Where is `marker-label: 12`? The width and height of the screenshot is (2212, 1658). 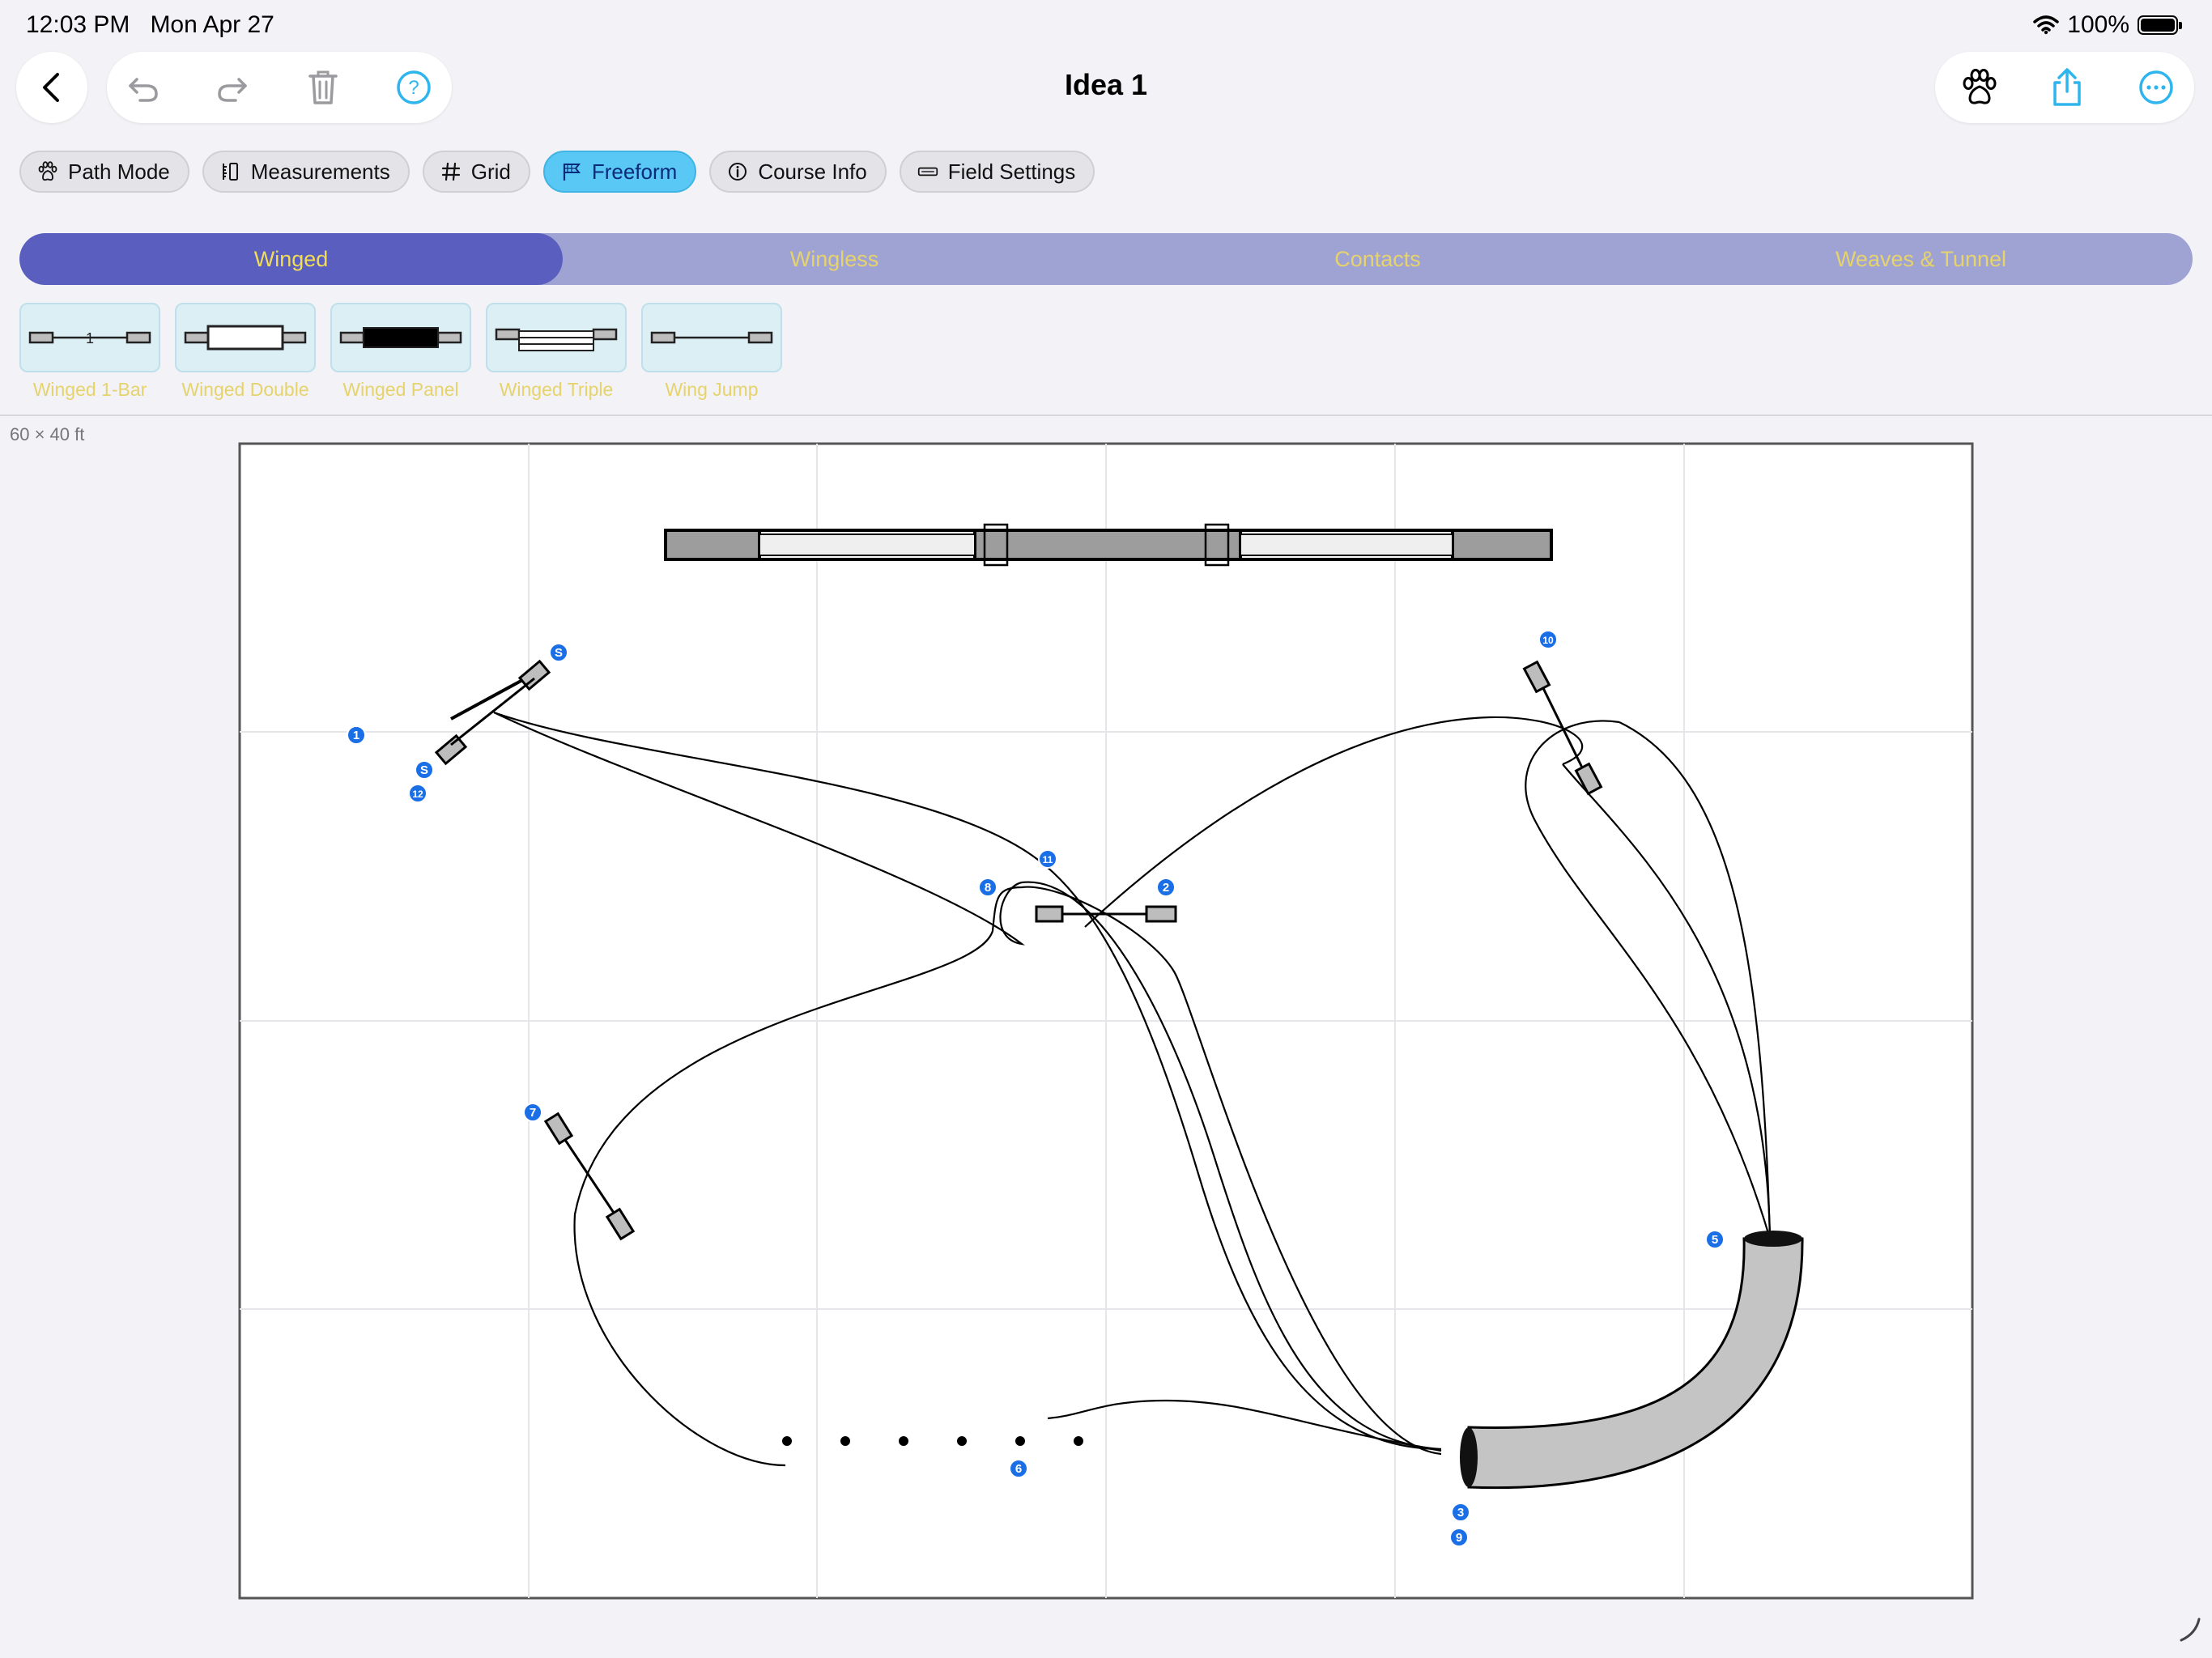 marker-label: 12 is located at coordinates (418, 794).